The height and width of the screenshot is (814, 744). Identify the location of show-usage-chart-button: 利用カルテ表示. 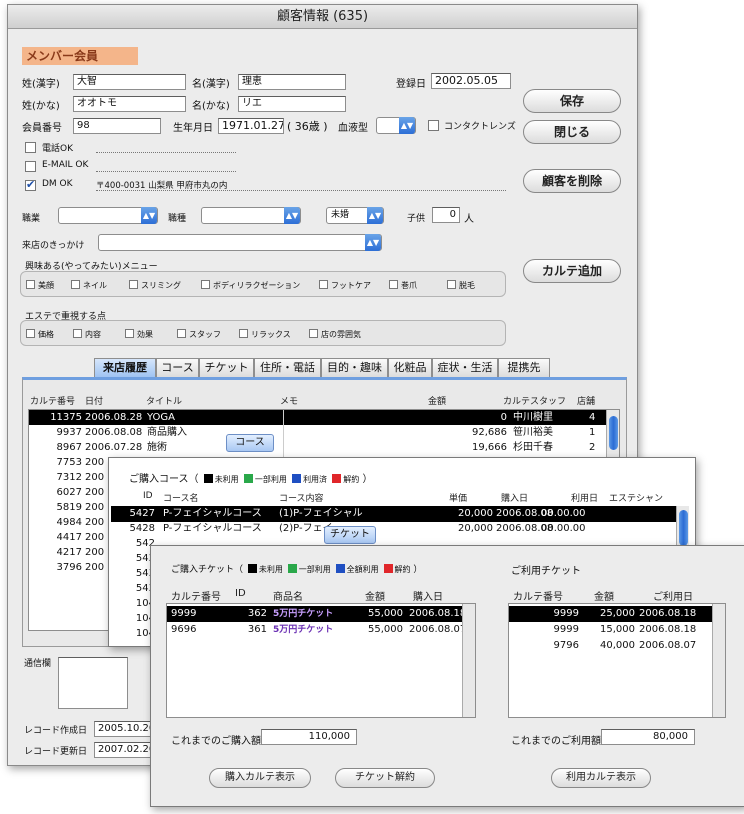
(601, 778).